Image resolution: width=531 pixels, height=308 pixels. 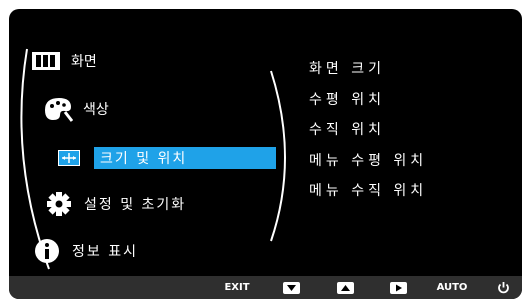 I want to click on palette-icon, so click(x=58, y=109).